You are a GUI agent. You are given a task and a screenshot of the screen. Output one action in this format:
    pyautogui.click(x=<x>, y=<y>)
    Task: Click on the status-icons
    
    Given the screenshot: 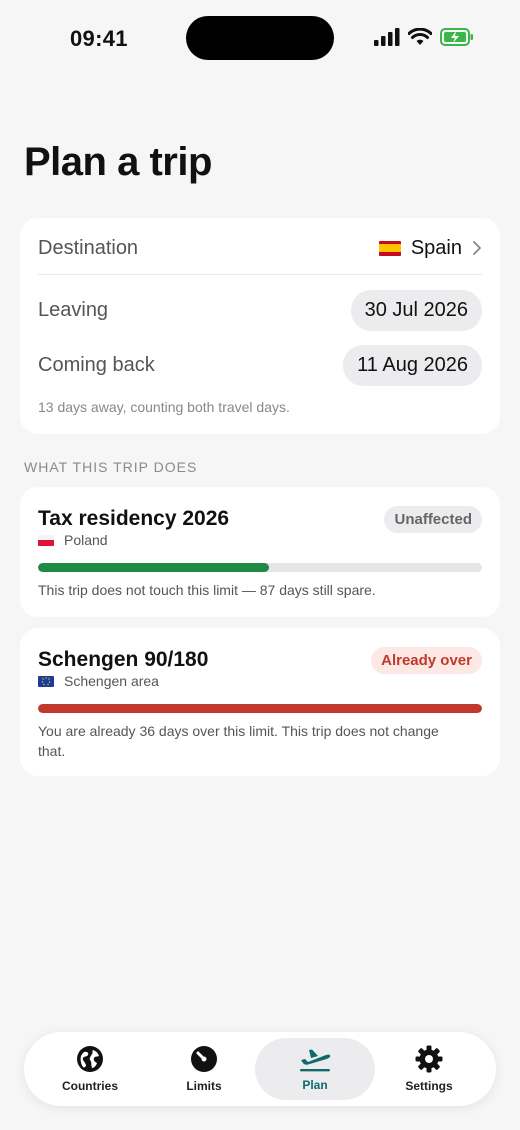 What is the action you would take?
    pyautogui.click(x=424, y=37)
    